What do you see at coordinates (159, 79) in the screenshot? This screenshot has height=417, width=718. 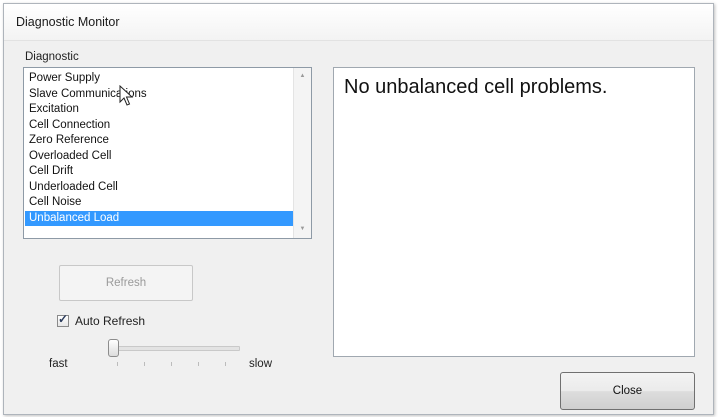 I see `list-item-power-supply: Power Supply` at bounding box center [159, 79].